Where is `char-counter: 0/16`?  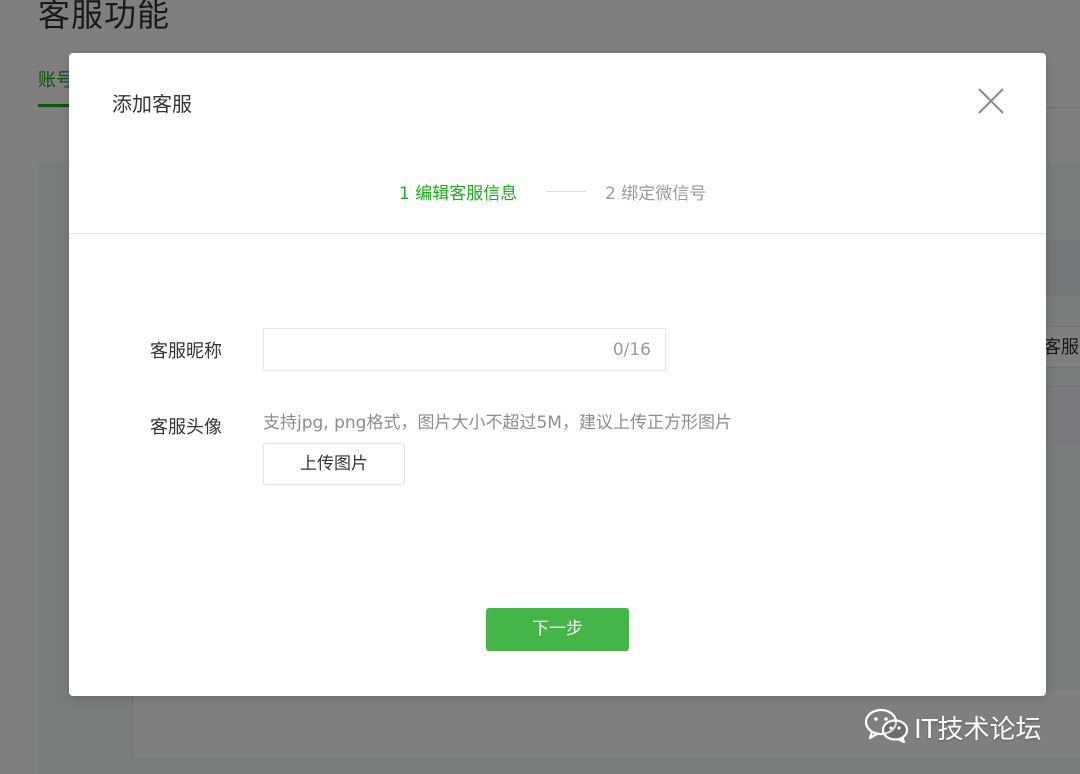 char-counter: 0/16 is located at coordinates (631, 350).